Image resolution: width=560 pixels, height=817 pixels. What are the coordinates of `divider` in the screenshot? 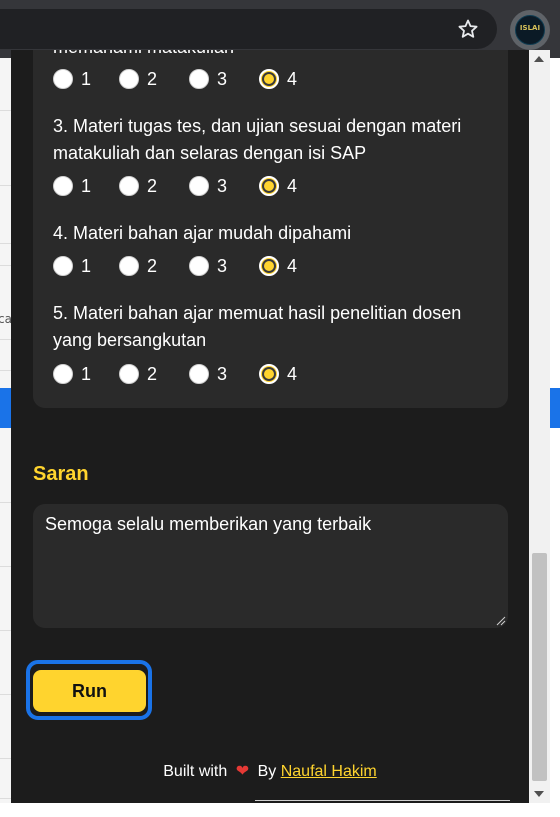 It's located at (382, 800).